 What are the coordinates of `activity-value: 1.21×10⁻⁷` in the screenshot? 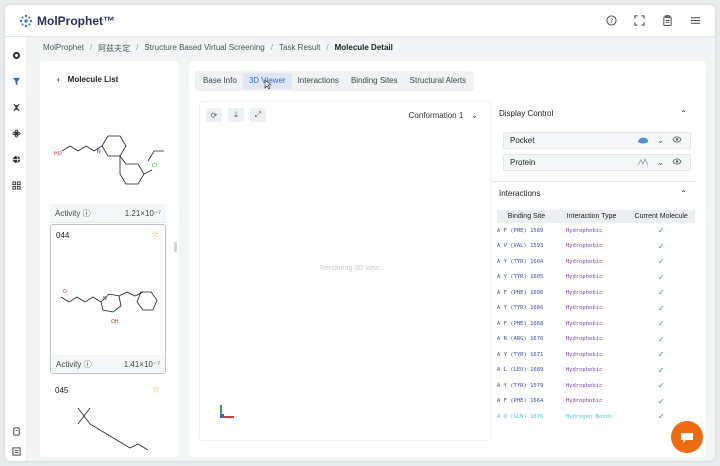 It's located at (142, 213).